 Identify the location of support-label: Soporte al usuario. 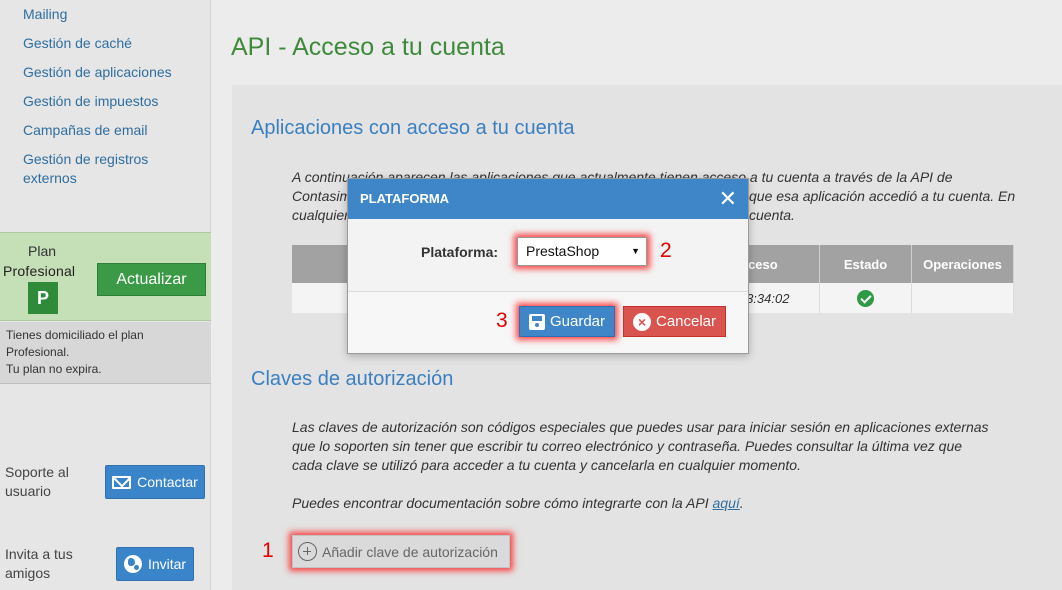
(37, 482).